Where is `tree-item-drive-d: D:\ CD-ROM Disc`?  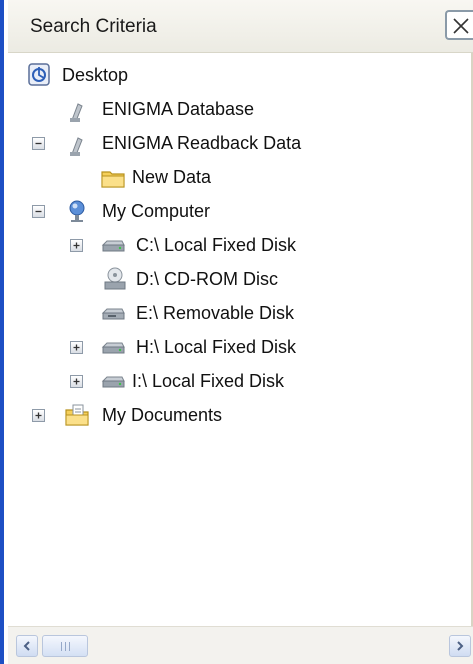
tree-item-drive-d: D:\ CD-ROM Disc is located at coordinates (240, 279).